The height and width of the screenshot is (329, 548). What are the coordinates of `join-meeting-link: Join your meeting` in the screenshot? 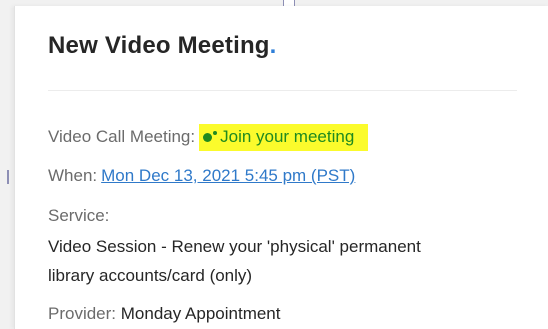 It's located at (284, 137).